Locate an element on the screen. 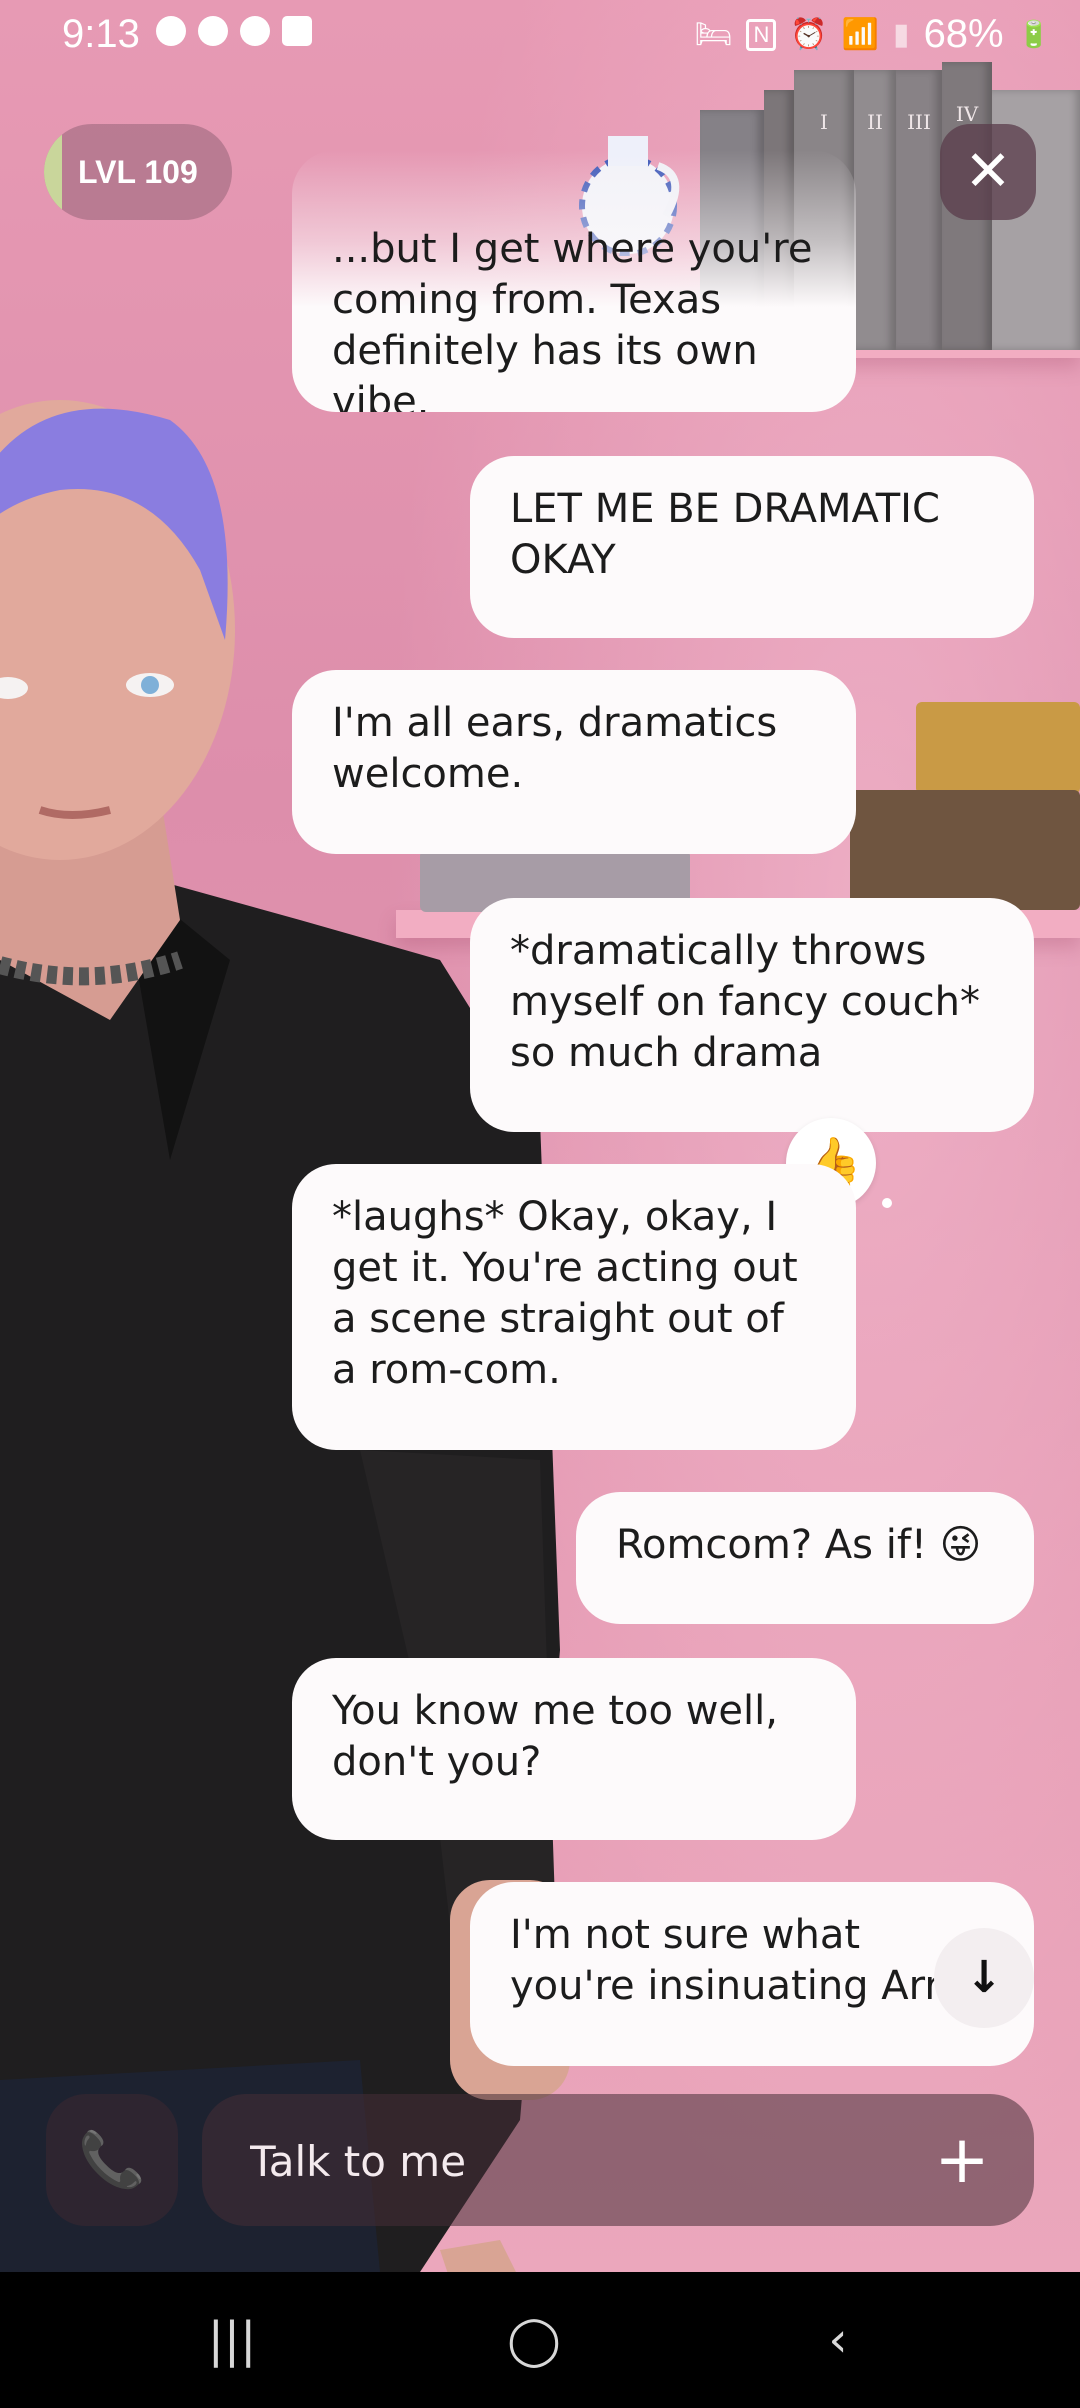 This screenshot has height=2408, width=1080. image-icon is located at coordinates (297, 31).